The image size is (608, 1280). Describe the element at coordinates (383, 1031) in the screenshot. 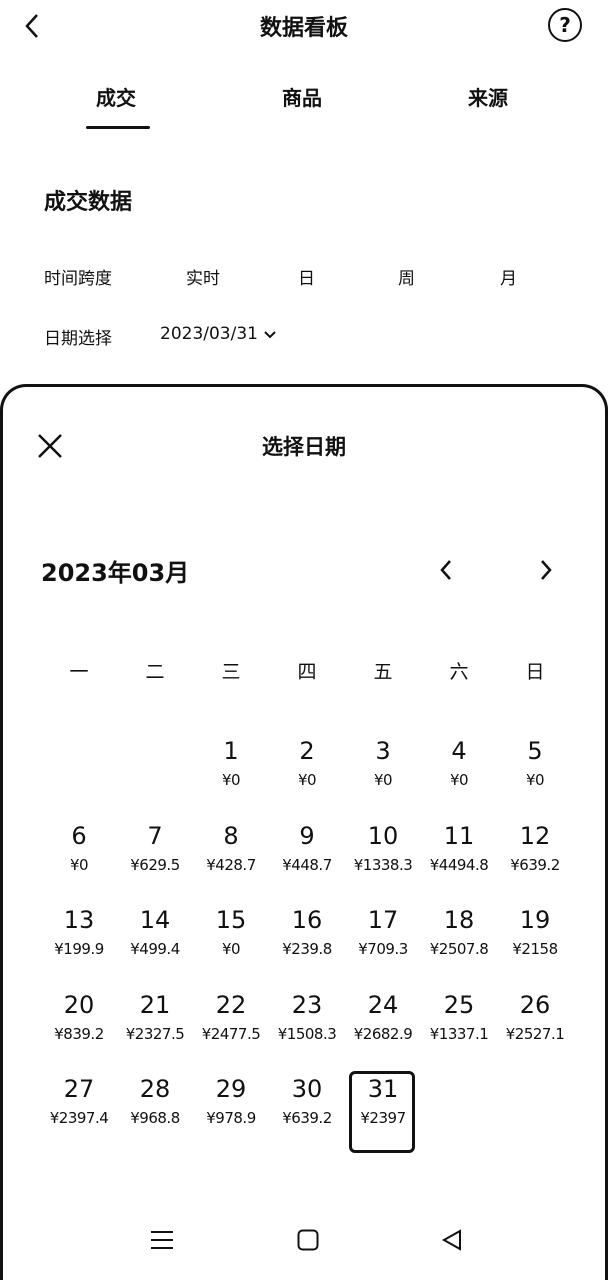

I see `calendar-day-24: 24 ¥2682.9` at that location.